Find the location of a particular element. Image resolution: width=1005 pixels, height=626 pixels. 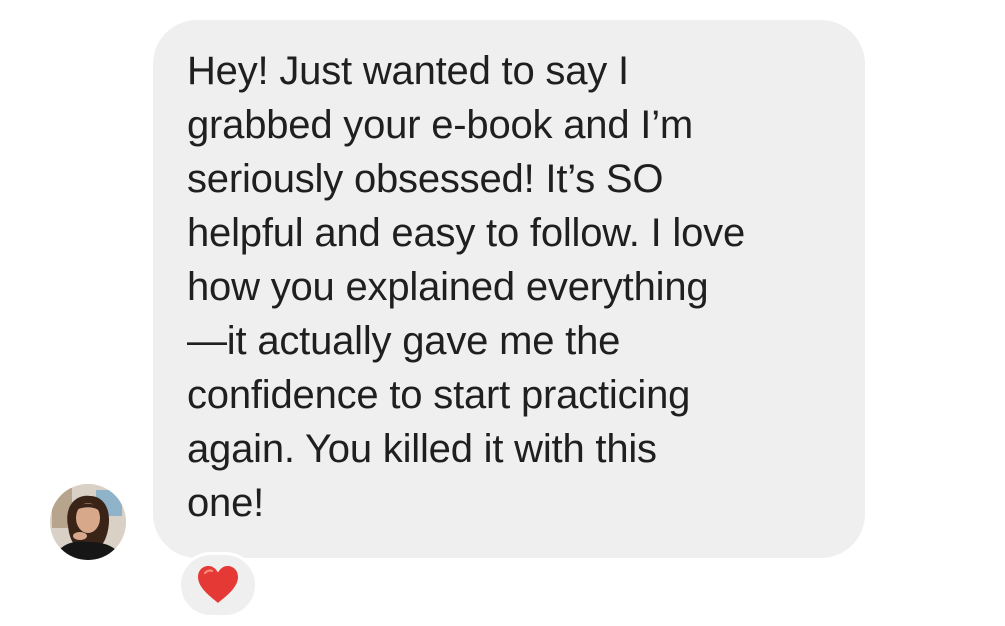

red-heart-icon is located at coordinates (218, 584).